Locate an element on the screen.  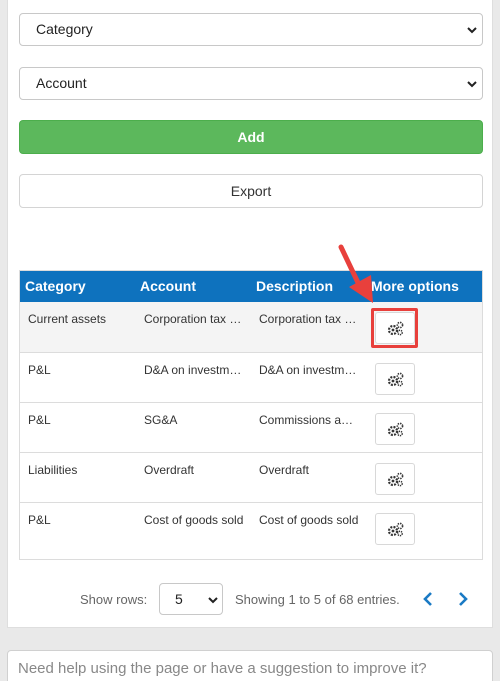
header-account: Account is located at coordinates (168, 286).